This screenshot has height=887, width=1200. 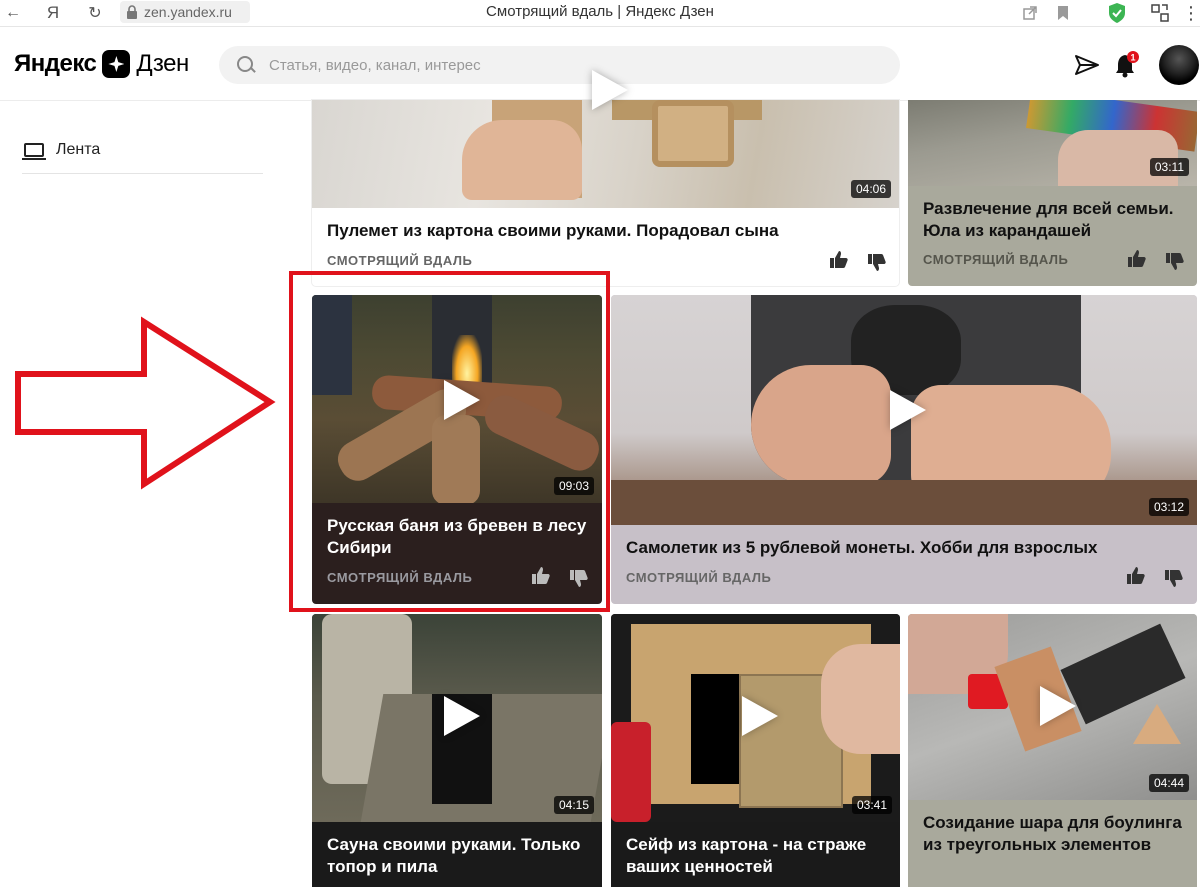 I want to click on user-avatar, so click(x=1179, y=65).